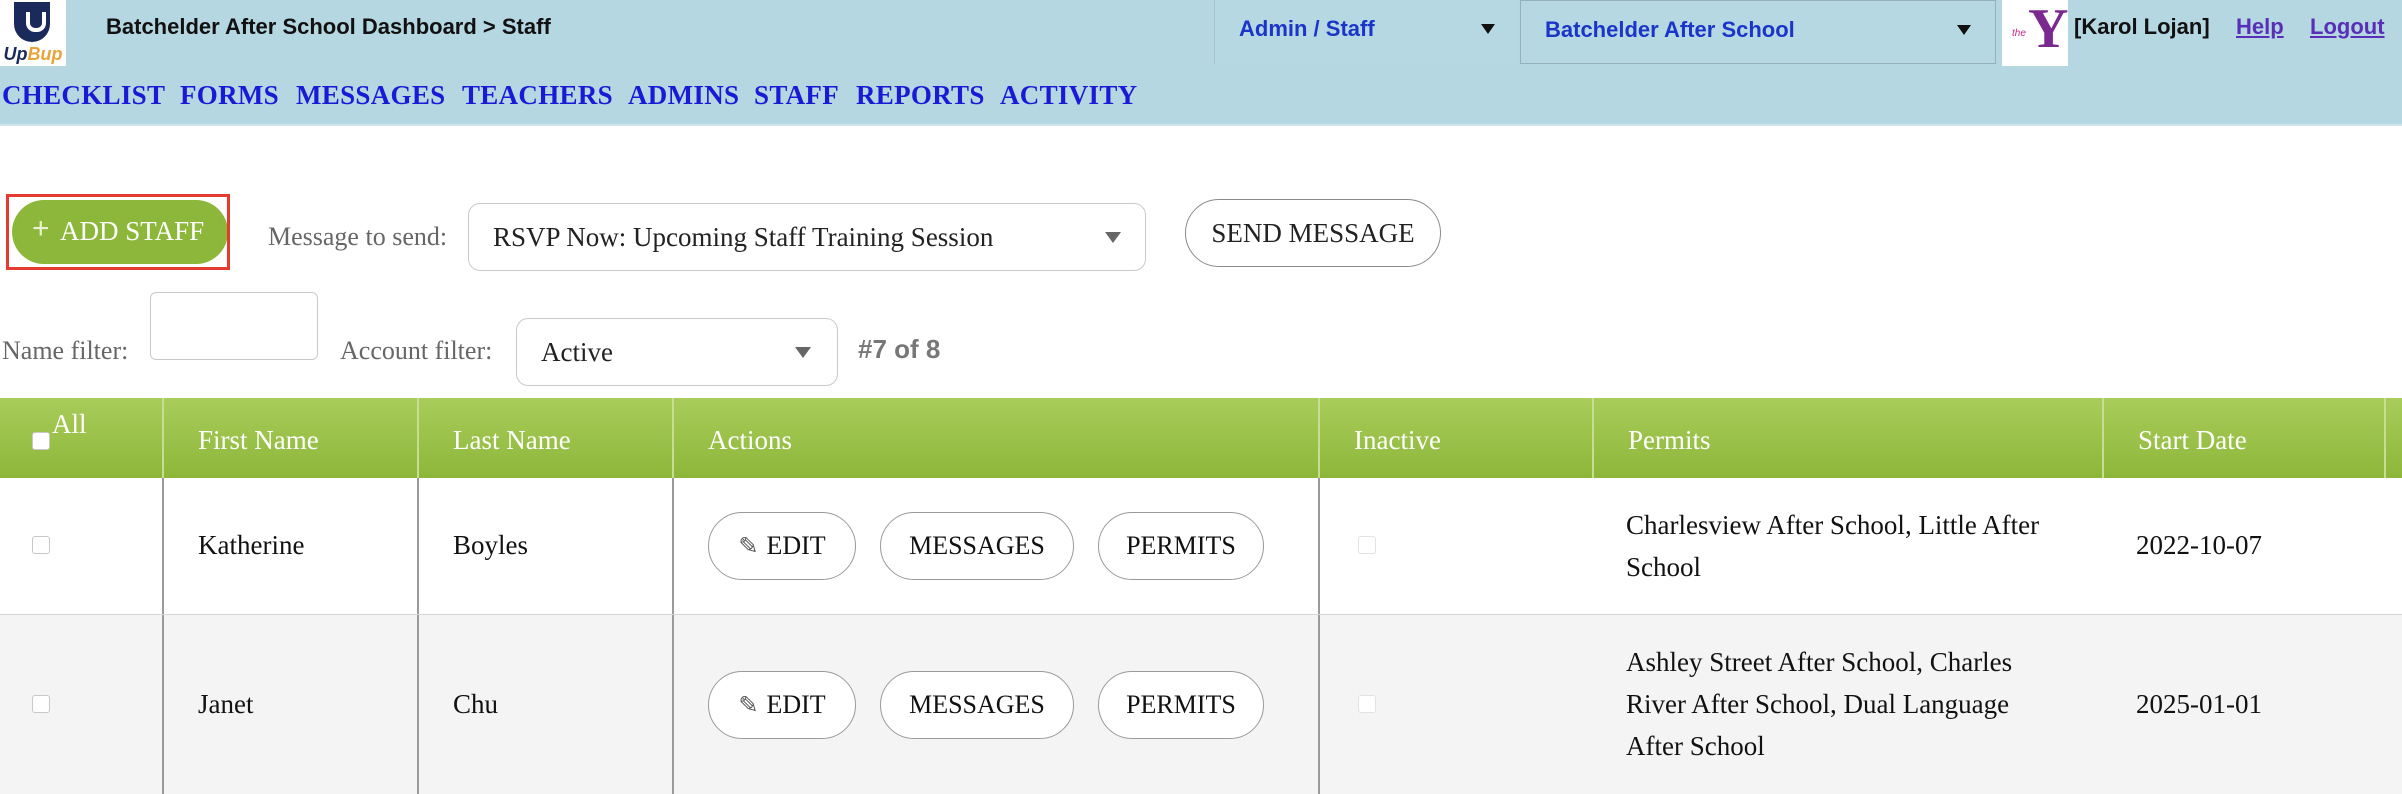 This screenshot has width=2402, height=794. What do you see at coordinates (2035, 33) in the screenshot?
I see `partner-logo: the Y` at bounding box center [2035, 33].